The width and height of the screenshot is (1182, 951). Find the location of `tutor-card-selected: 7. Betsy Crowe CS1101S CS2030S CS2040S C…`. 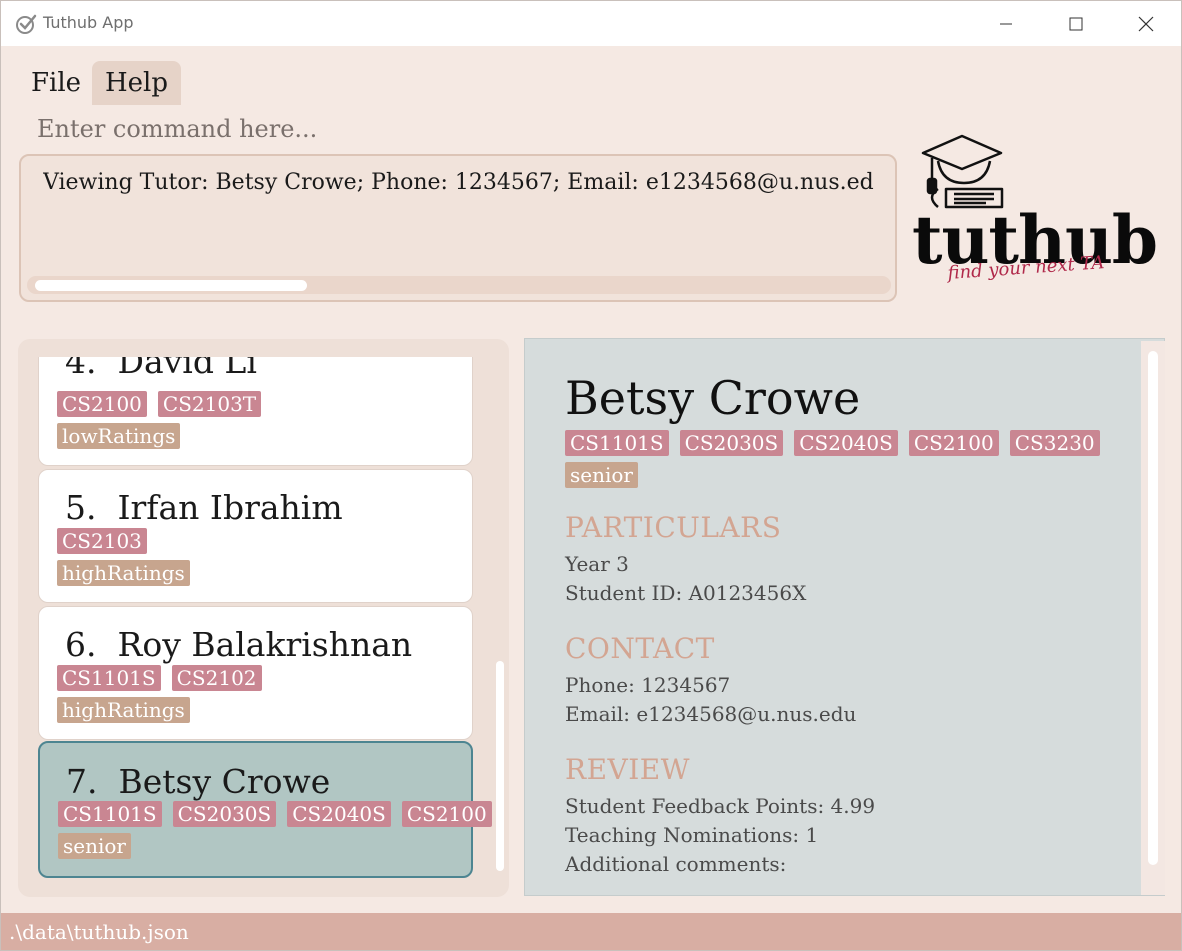

tutor-card-selected: 7. Betsy Crowe CS1101S CS2030S CS2040S C… is located at coordinates (265, 809).